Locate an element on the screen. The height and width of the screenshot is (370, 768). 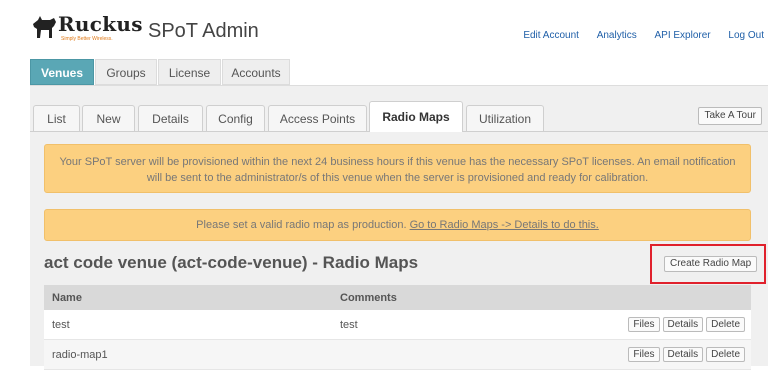
ruckus-logo: Ruckus Simply Better Wireless. is located at coordinates (86, 30).